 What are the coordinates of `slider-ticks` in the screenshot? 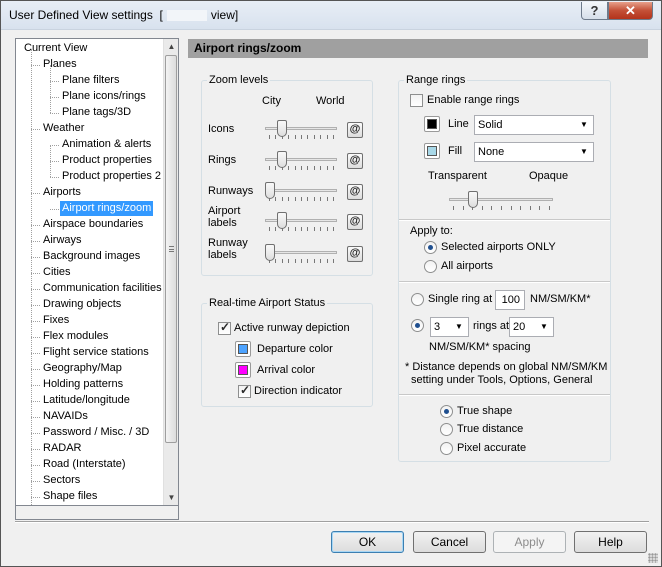 It's located at (301, 229).